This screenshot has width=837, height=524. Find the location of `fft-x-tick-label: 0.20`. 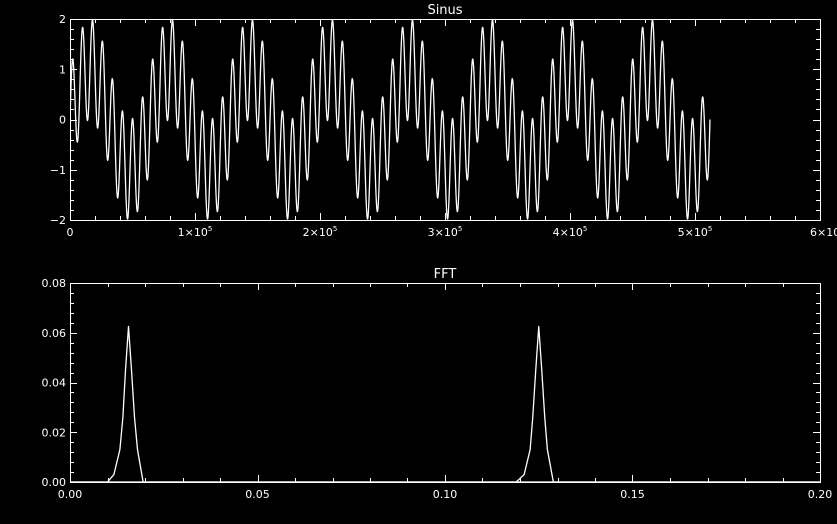

fft-x-tick-label: 0.20 is located at coordinates (820, 494).